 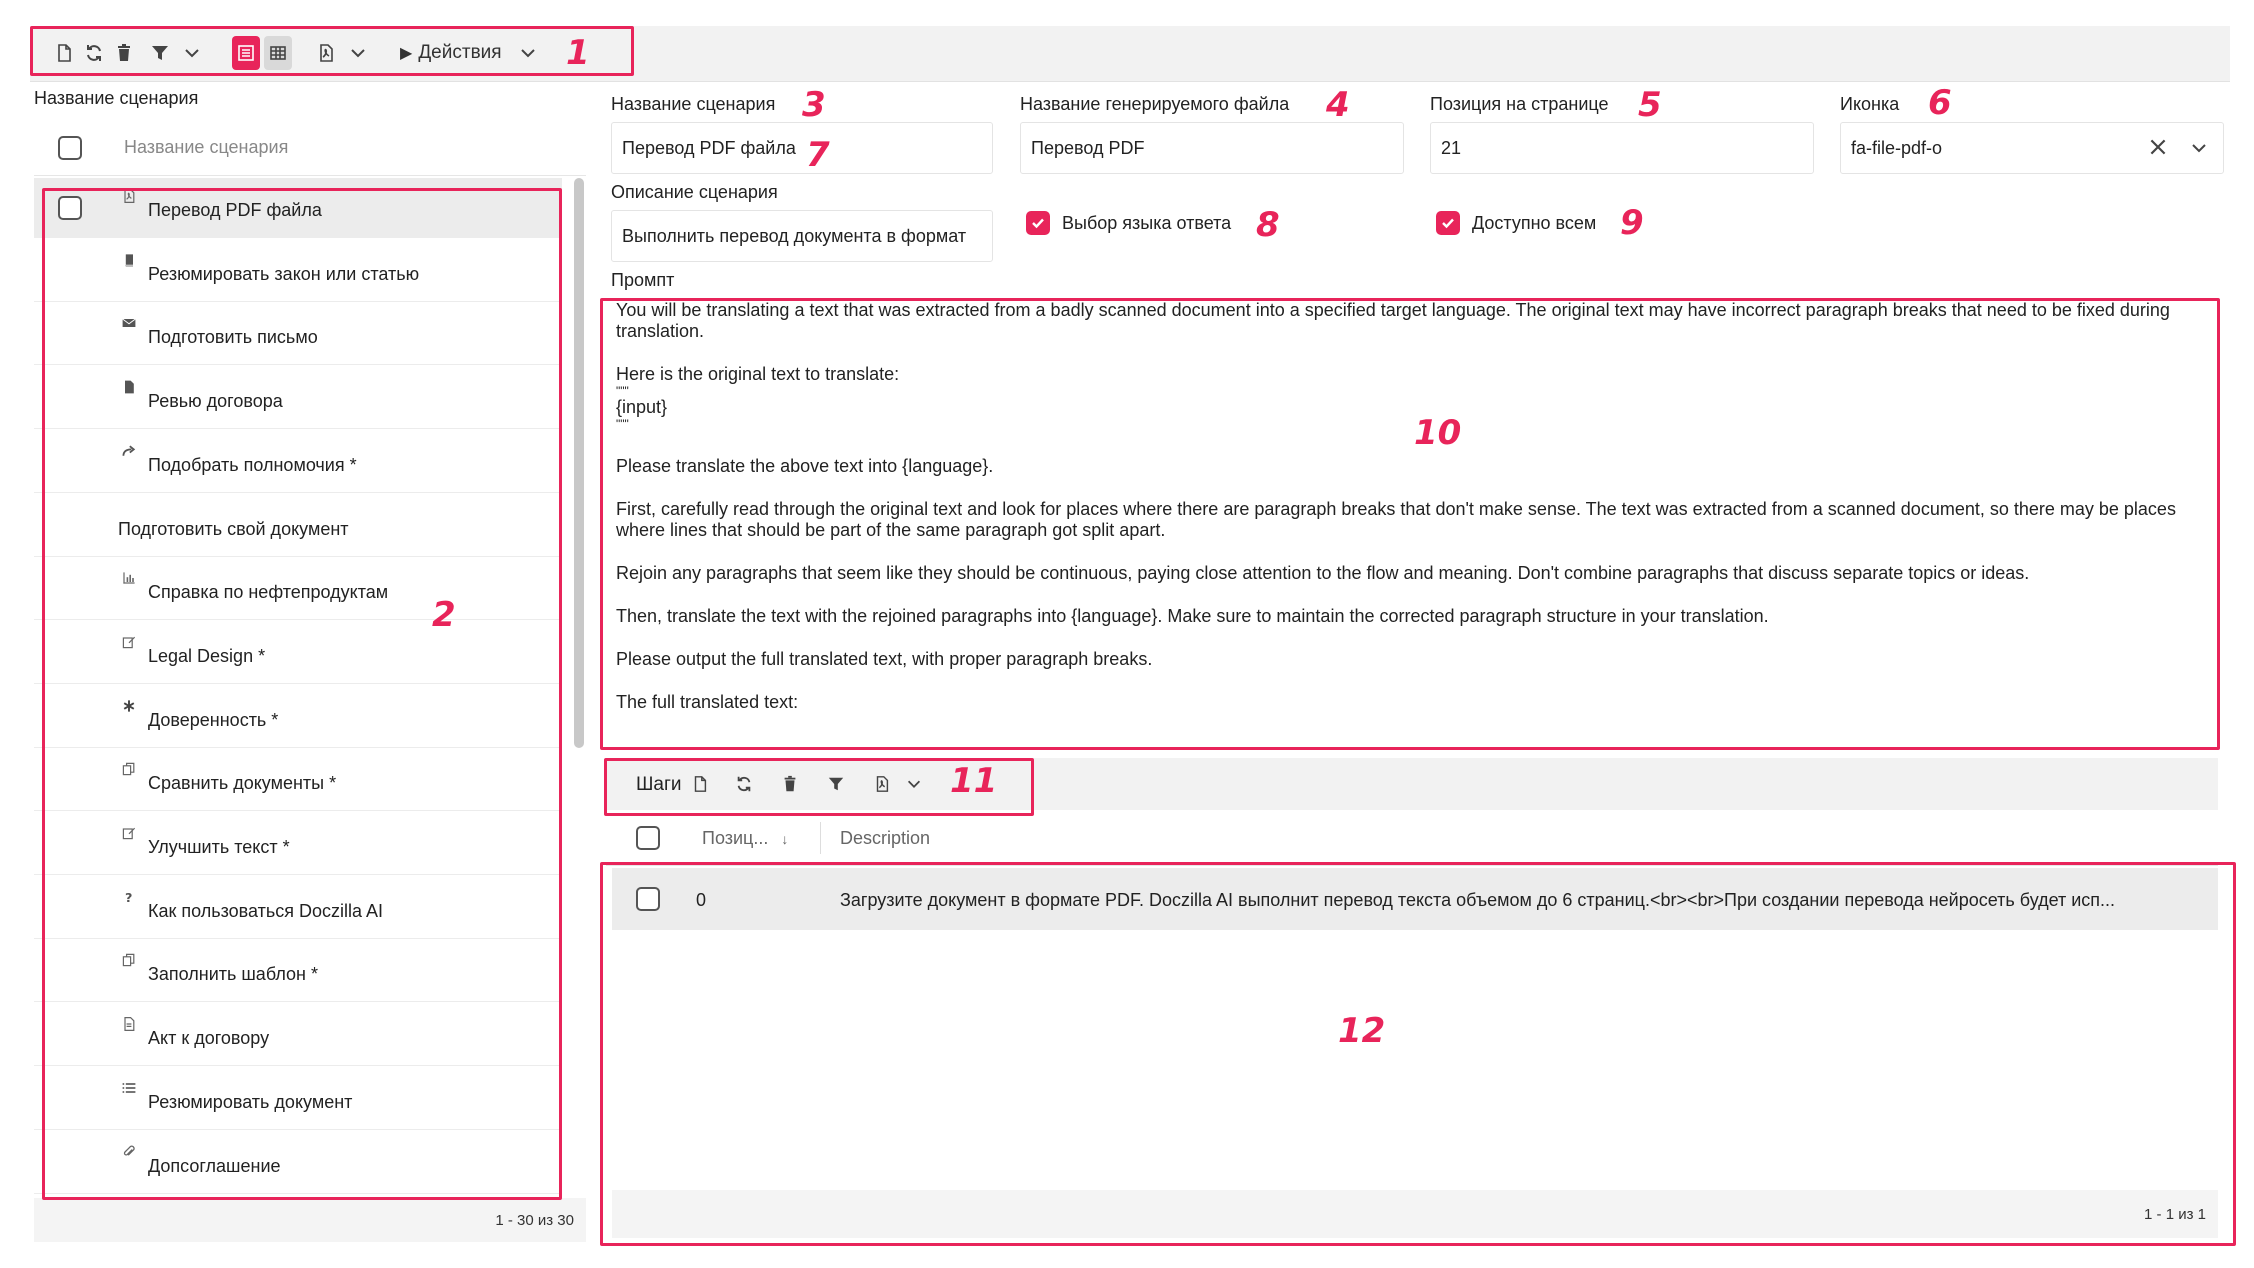 I want to click on sort-arrow-icon: ↓, so click(x=785, y=839).